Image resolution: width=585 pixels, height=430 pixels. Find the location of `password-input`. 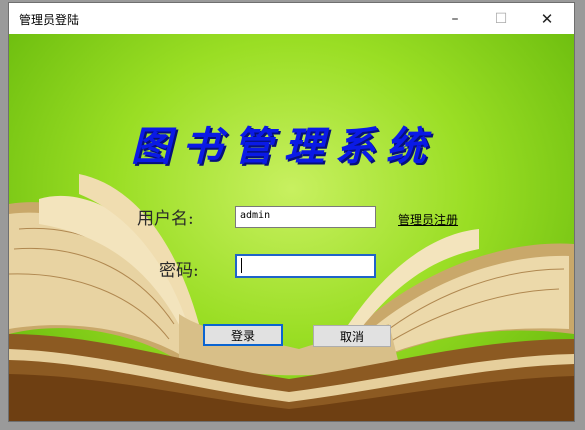

password-input is located at coordinates (305, 266).